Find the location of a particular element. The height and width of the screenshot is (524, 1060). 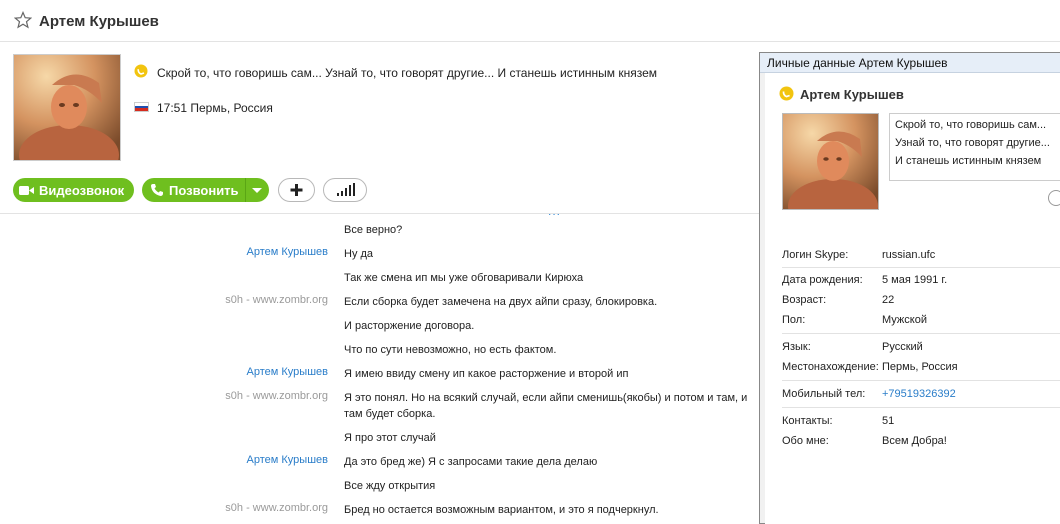

window-title: Личные данные Артем Курышев is located at coordinates (910, 63).